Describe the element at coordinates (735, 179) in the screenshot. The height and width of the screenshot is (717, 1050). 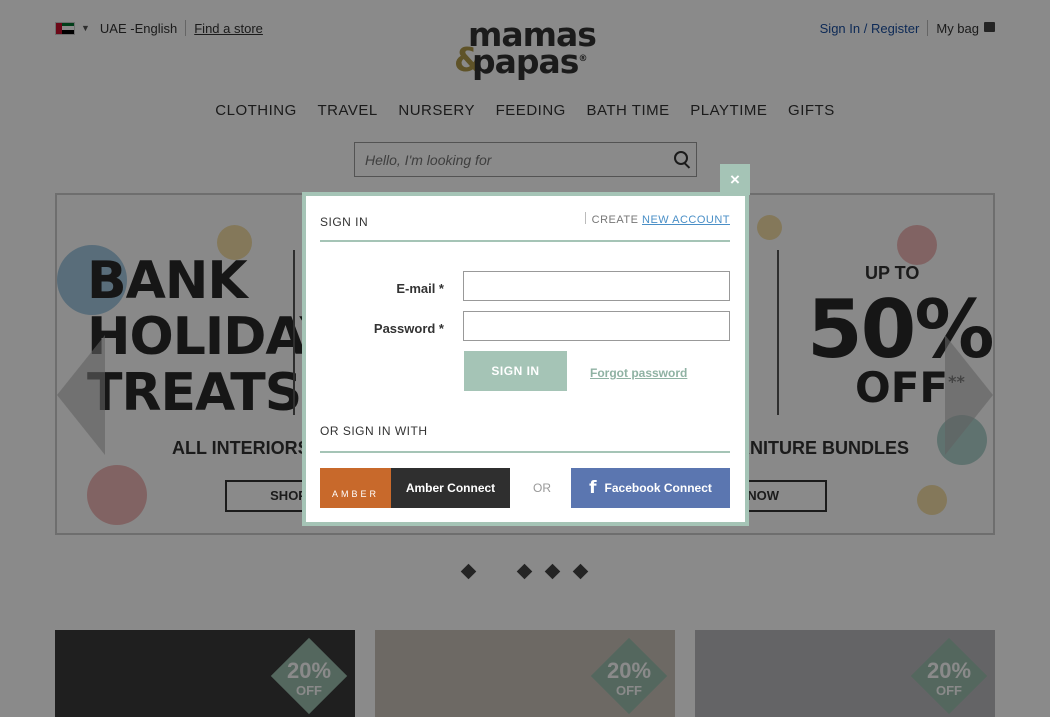
I see `close-icon: ×` at that location.